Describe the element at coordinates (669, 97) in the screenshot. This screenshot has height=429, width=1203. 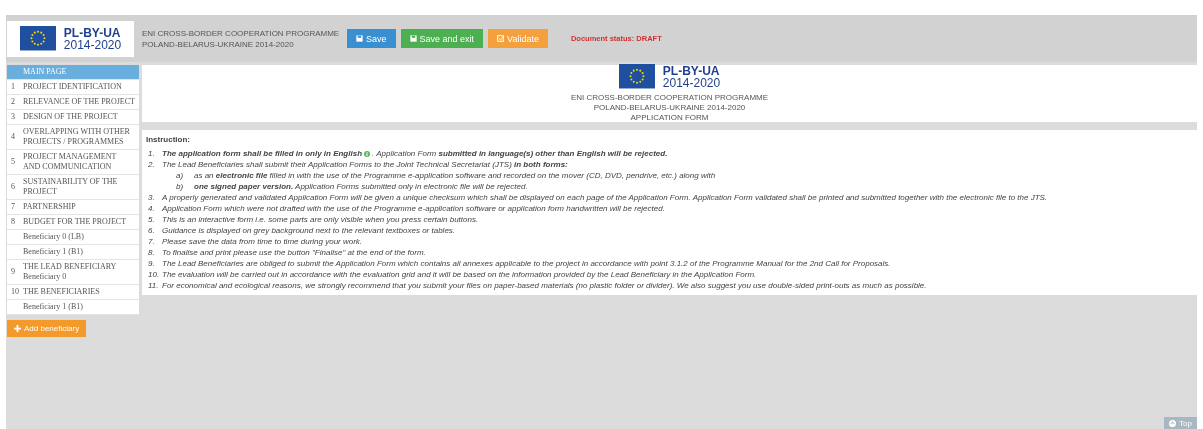
I see `programme-title-line: ENI CROSS-BORDER COOPERATION PROGRAMME` at that location.